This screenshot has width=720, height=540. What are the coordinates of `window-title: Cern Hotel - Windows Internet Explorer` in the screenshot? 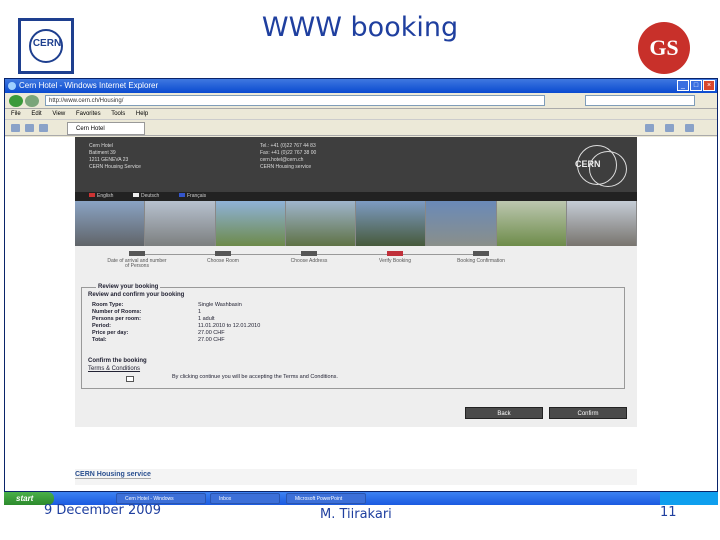 It's located at (89, 85).